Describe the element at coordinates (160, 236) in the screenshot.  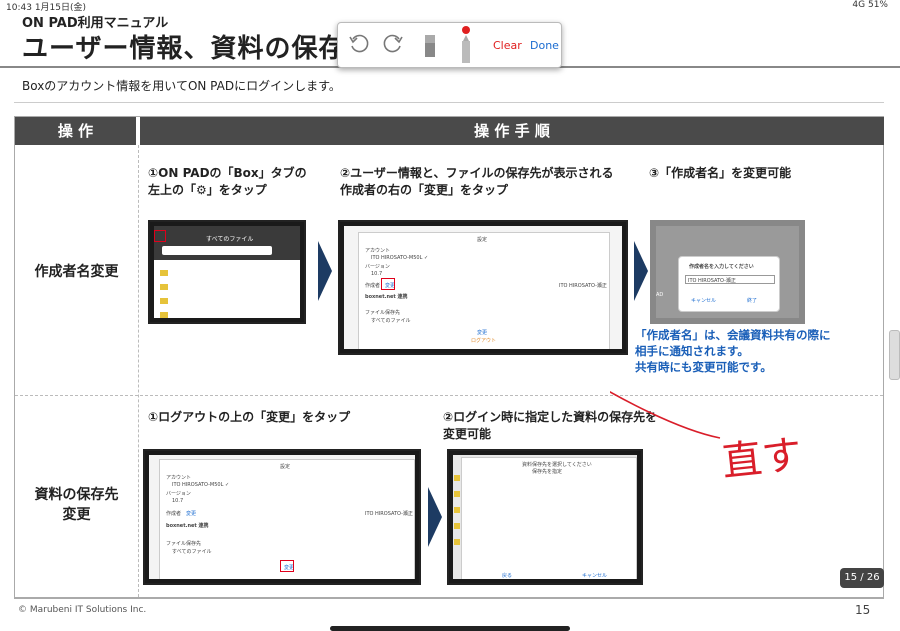
I see `gear-highlight` at that location.